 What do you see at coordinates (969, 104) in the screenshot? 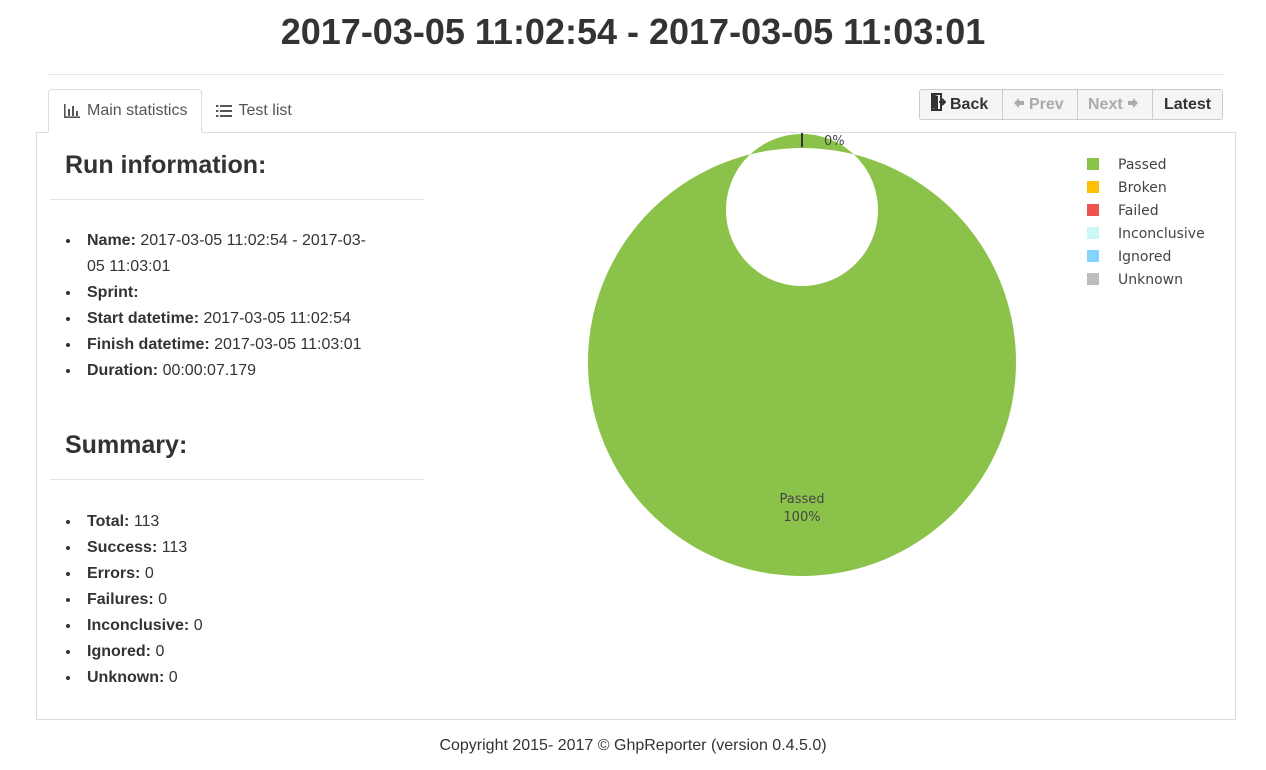
I see `back-button-label: Back` at bounding box center [969, 104].